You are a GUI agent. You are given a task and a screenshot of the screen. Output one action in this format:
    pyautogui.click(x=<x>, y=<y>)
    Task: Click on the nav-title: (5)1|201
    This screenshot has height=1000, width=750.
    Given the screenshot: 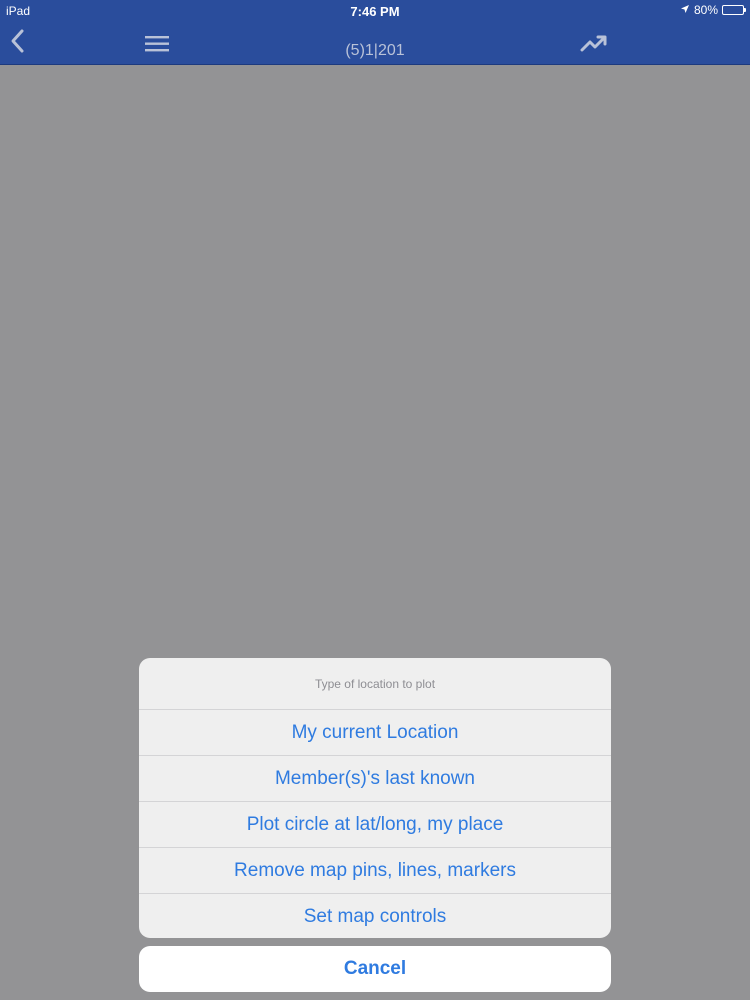 What is the action you would take?
    pyautogui.click(x=375, y=50)
    